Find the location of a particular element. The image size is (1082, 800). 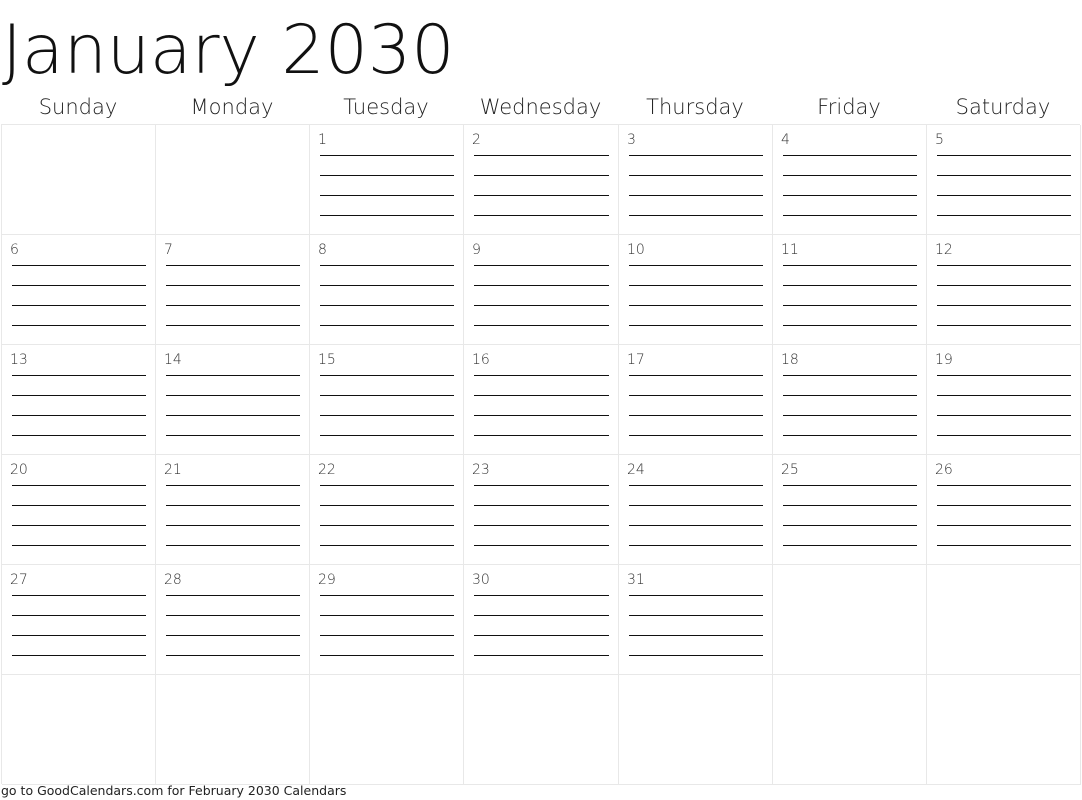

day-cell: 21 is located at coordinates (233, 510).